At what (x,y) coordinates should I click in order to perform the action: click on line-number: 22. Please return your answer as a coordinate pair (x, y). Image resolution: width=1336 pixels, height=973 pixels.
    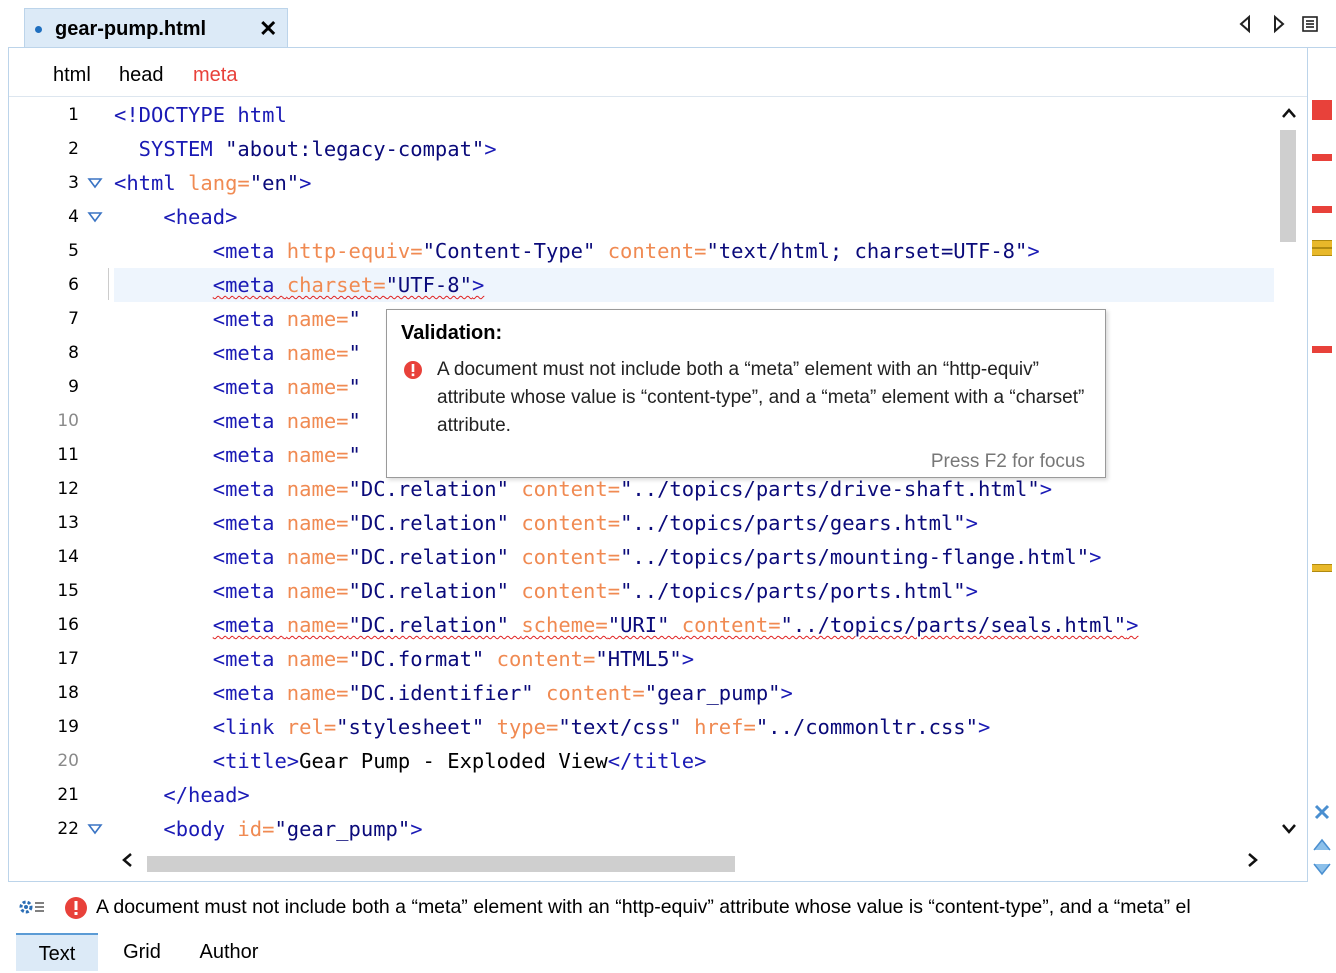
    Looking at the image, I should click on (68, 829).